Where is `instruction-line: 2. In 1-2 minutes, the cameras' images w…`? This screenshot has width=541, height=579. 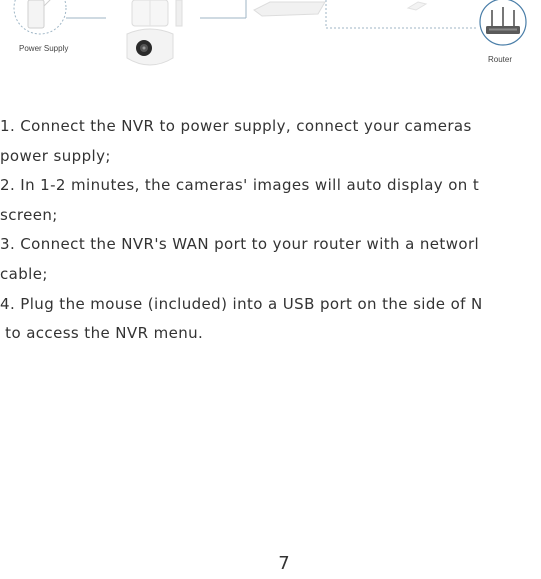
instruction-line: 2. In 1-2 minutes, the cameras' images w… is located at coordinates (240, 185).